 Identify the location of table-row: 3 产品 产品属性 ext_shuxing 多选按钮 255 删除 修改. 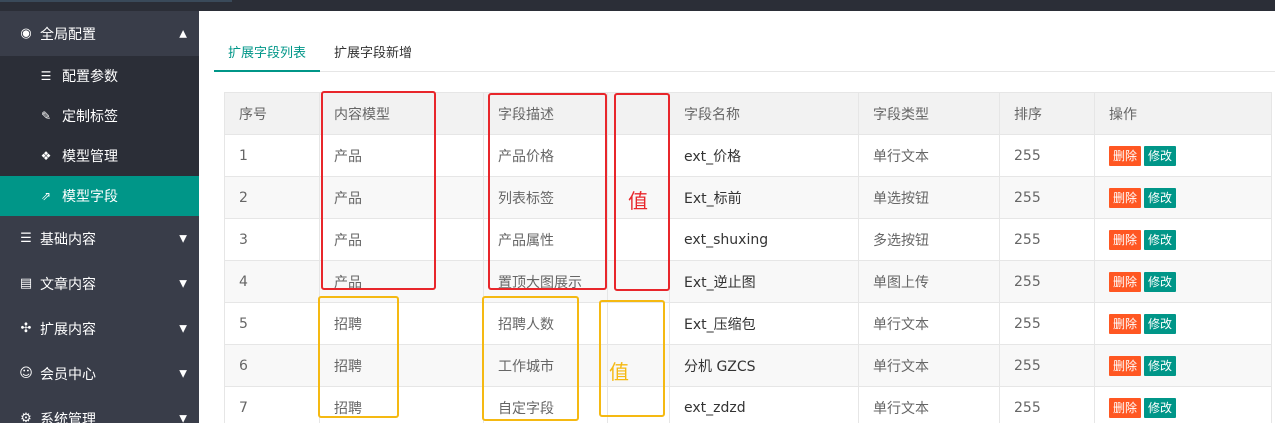
(748, 239).